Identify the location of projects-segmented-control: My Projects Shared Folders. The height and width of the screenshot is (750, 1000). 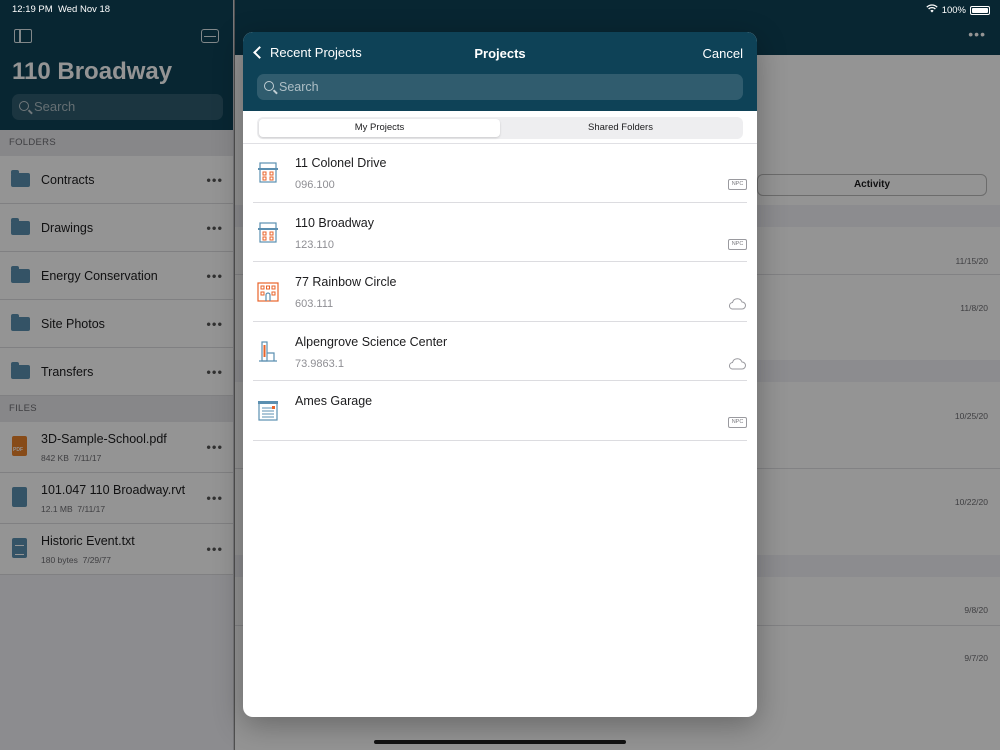
(500, 128).